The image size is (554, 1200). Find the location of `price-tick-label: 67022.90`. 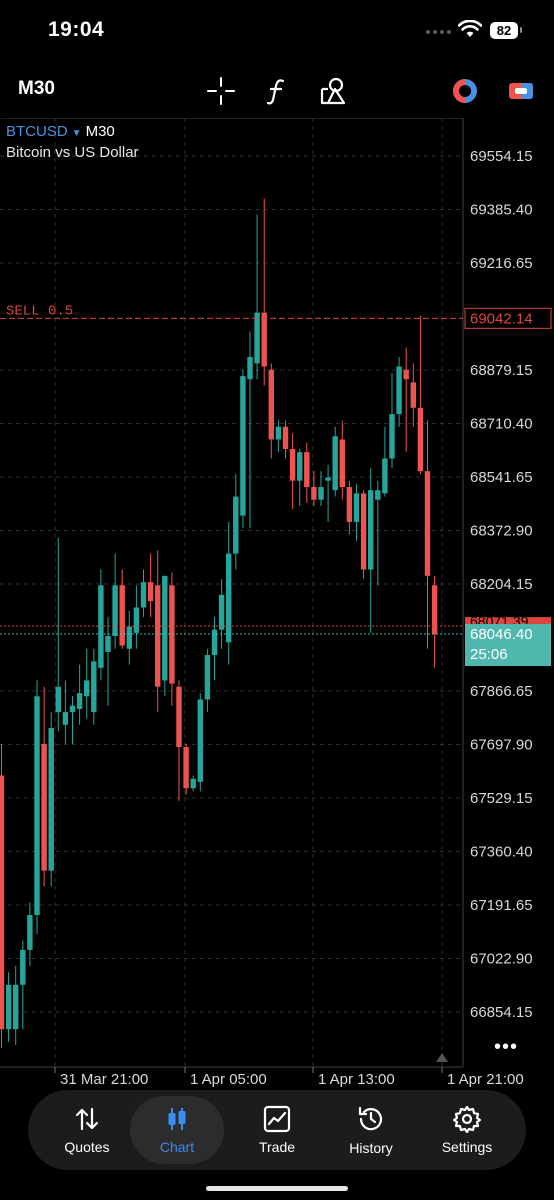

price-tick-label: 67022.90 is located at coordinates (501, 959).